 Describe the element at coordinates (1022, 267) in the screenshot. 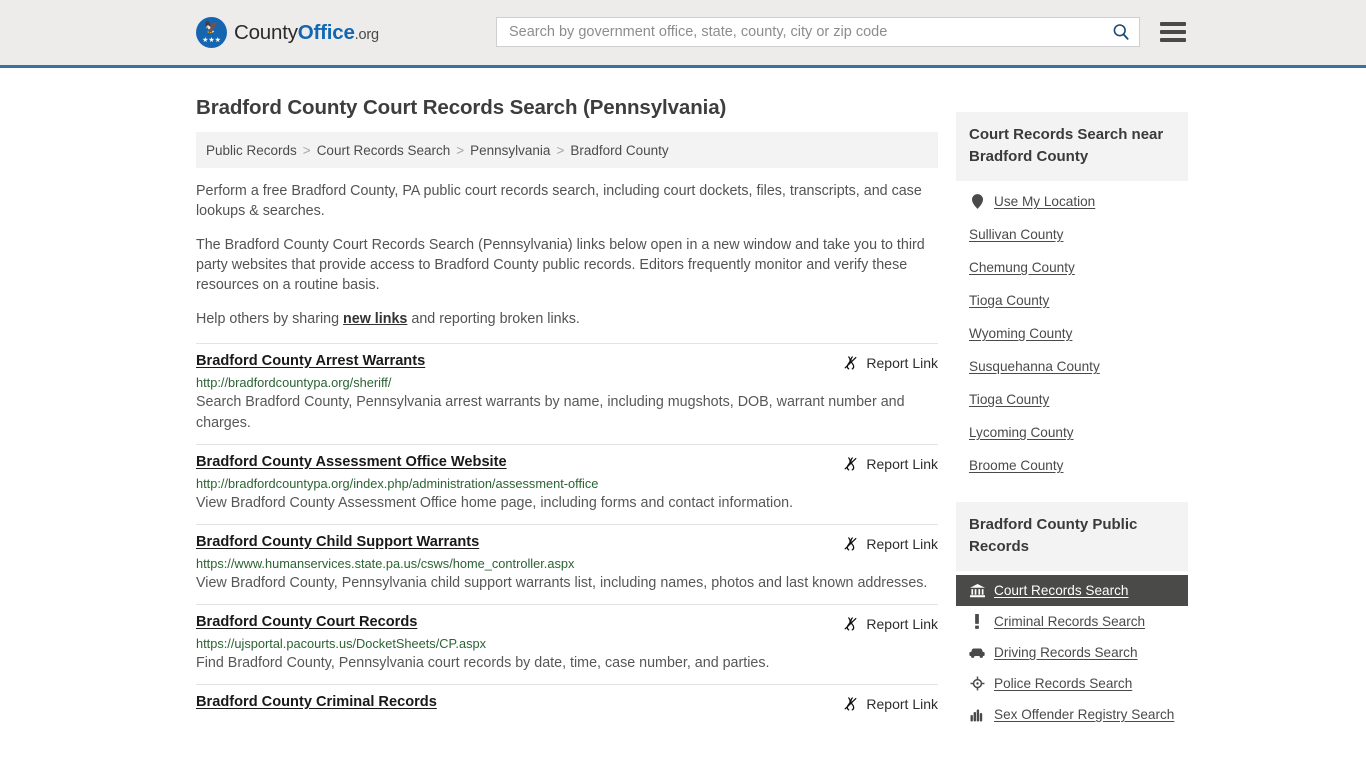

I see `sidebar-item-label: Chemung County` at that location.